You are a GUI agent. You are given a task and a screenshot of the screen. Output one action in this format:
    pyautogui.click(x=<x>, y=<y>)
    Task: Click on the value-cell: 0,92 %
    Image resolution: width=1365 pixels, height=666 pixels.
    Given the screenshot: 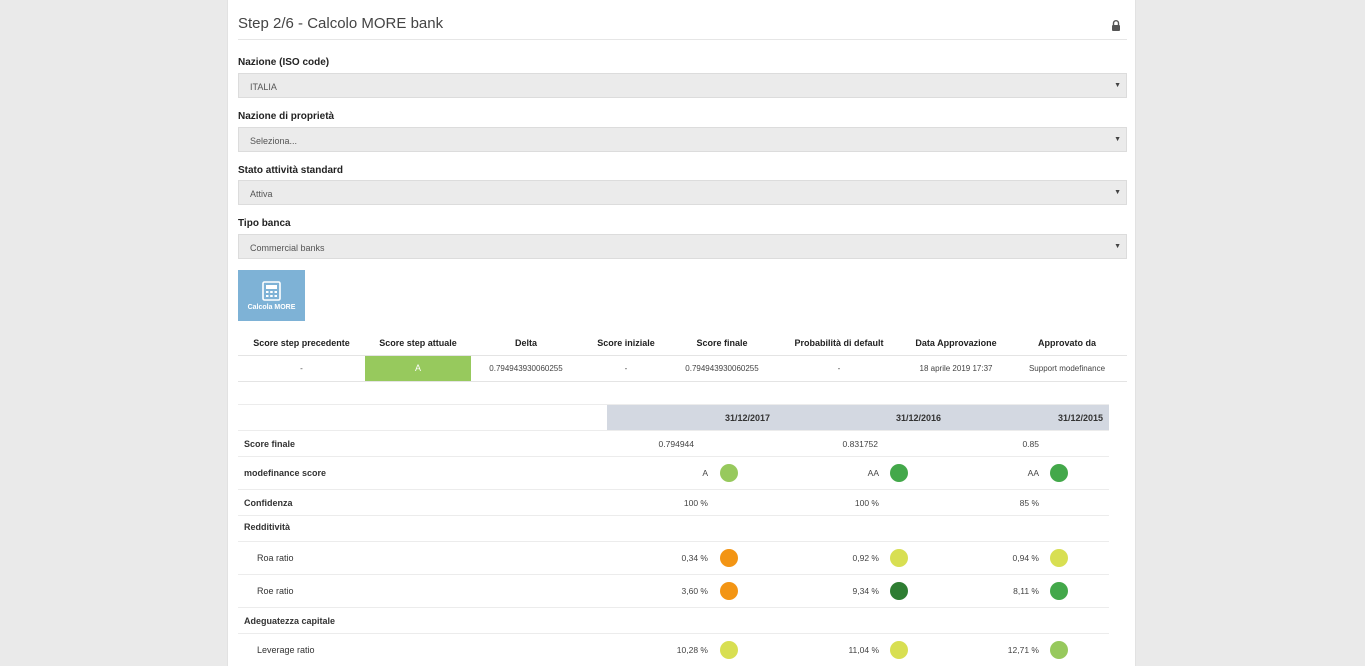 What is the action you would take?
    pyautogui.click(x=865, y=558)
    